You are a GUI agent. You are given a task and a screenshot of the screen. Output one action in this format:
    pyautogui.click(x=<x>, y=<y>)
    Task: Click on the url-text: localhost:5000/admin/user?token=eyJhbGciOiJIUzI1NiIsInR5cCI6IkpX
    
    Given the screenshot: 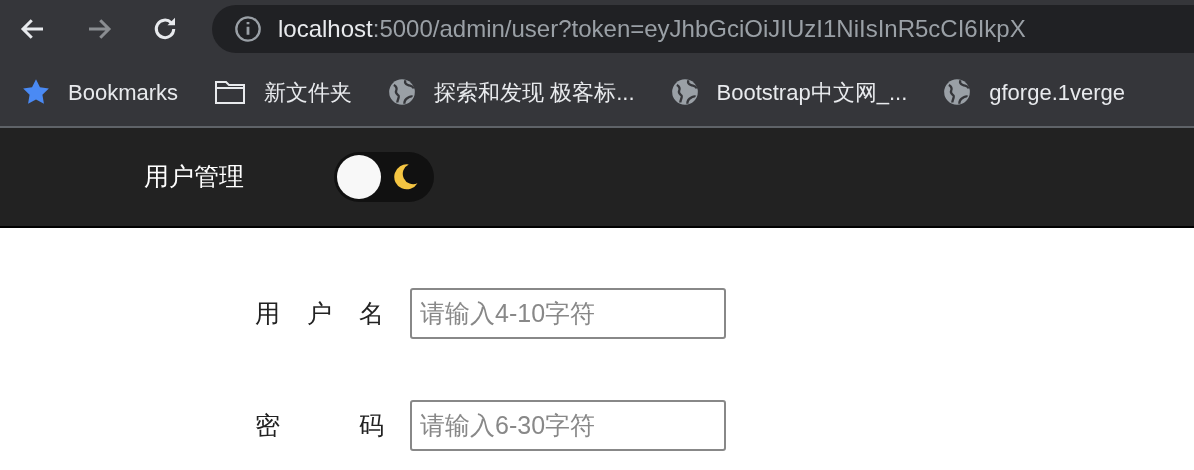 What is the action you would take?
    pyautogui.click(x=652, y=29)
    